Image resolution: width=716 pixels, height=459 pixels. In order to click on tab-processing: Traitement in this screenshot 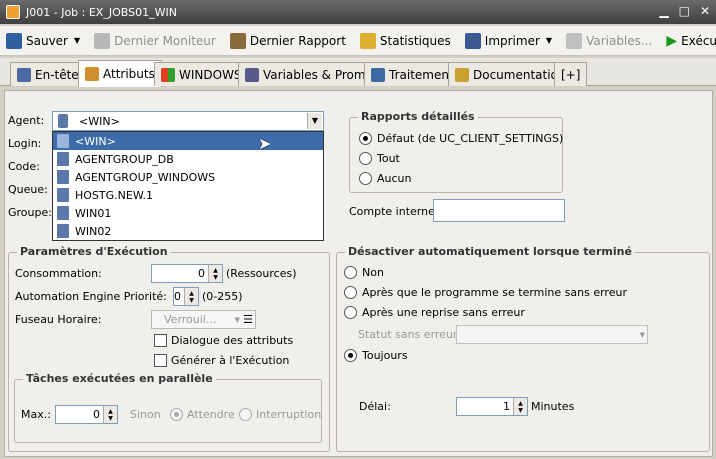, I will do `click(412, 74)`.